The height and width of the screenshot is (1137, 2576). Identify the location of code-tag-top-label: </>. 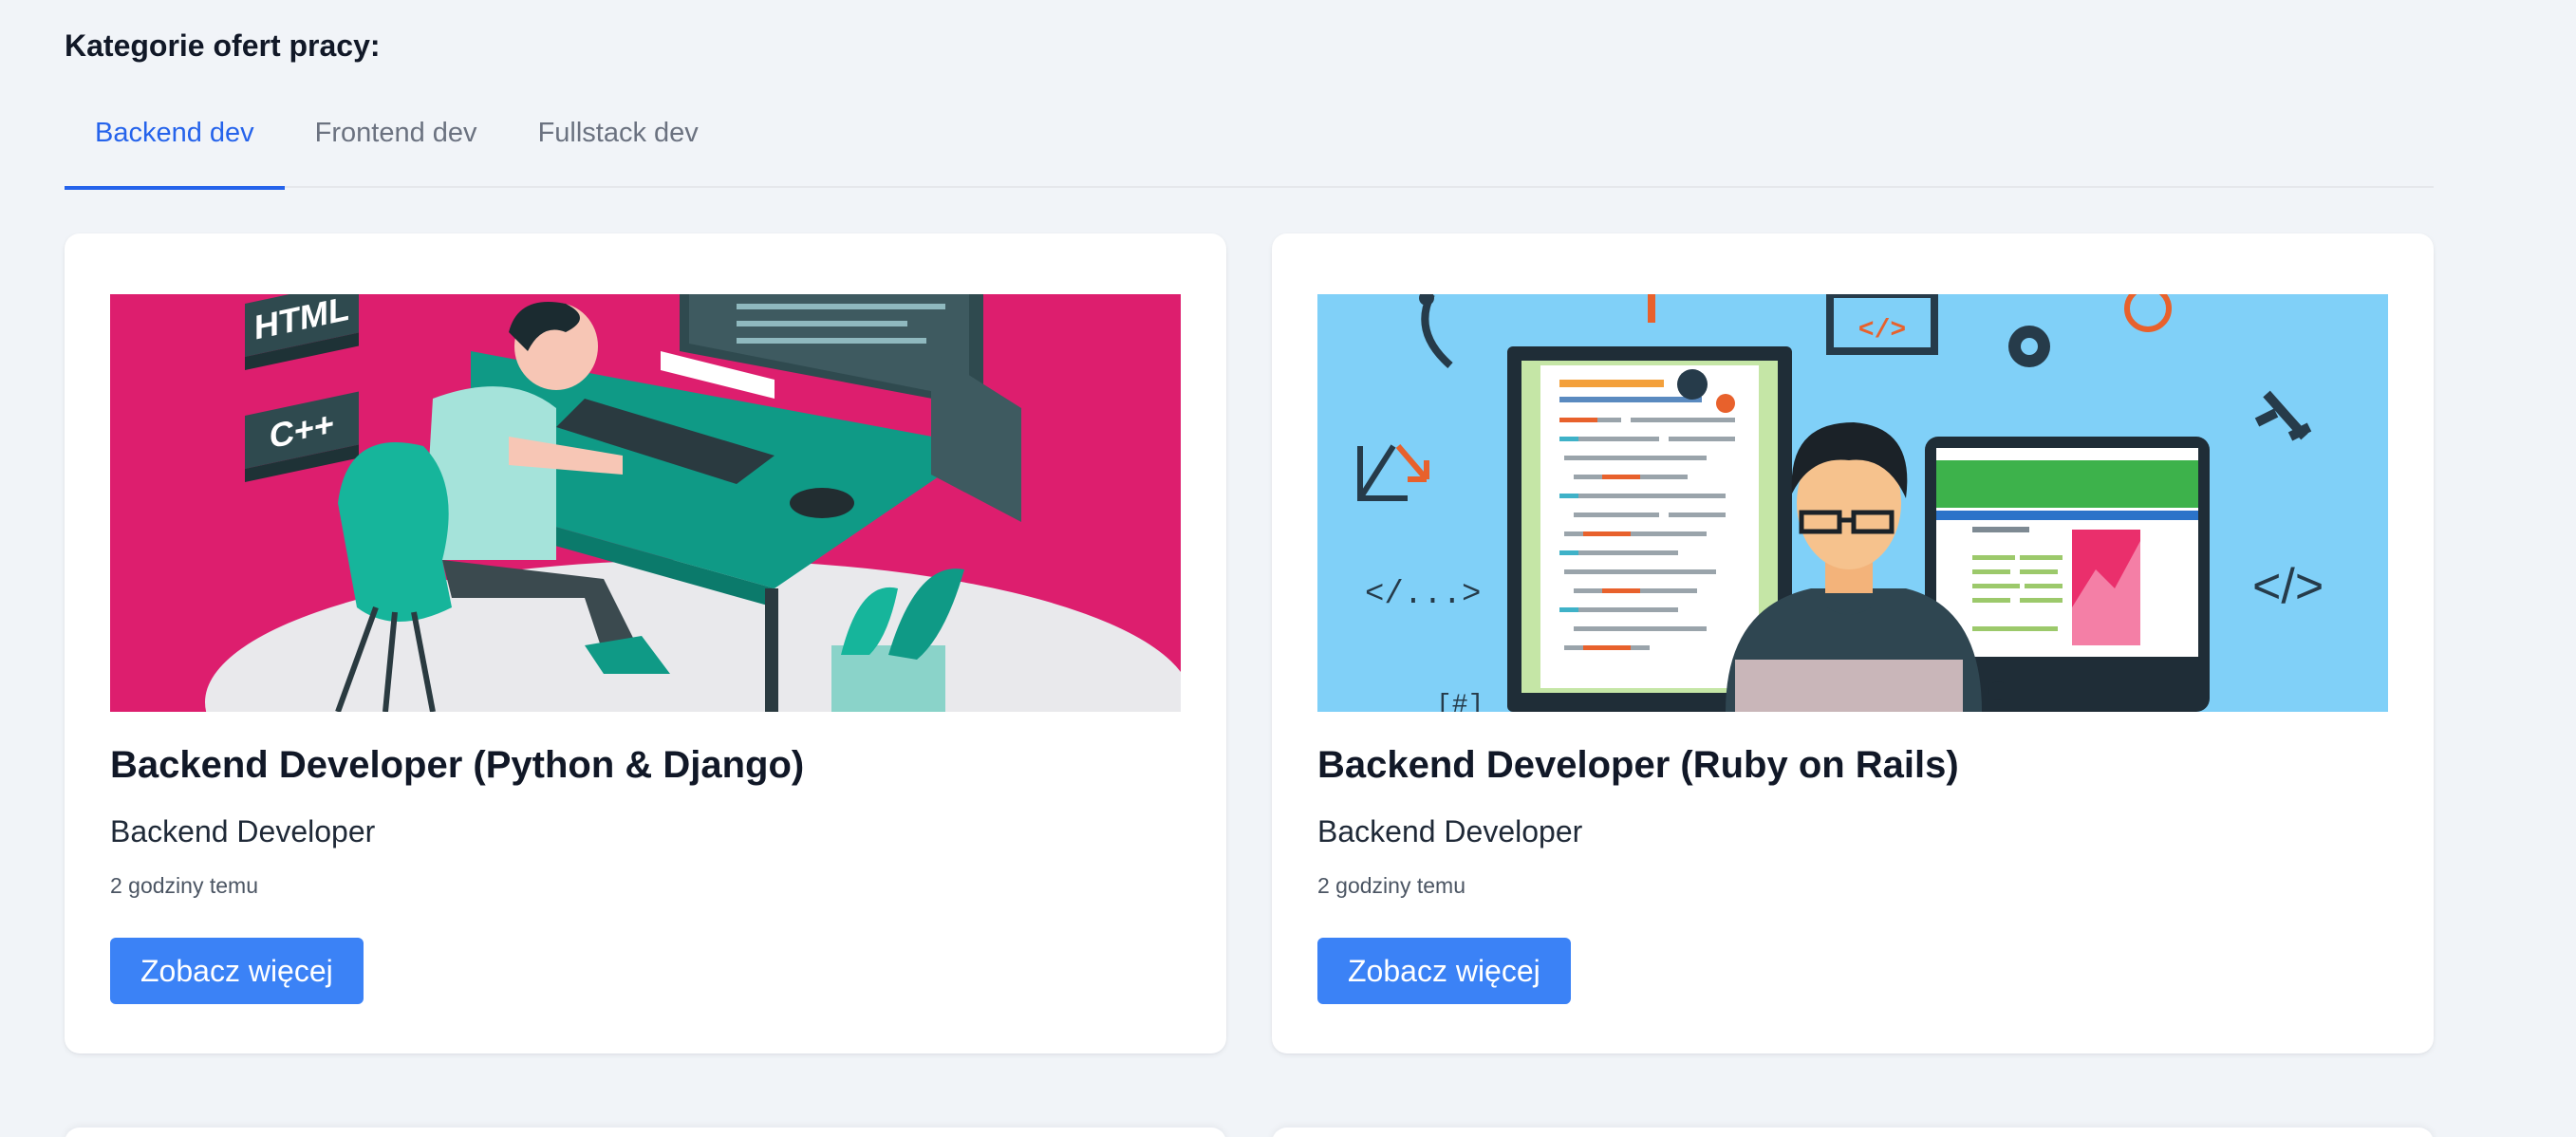
(1882, 330).